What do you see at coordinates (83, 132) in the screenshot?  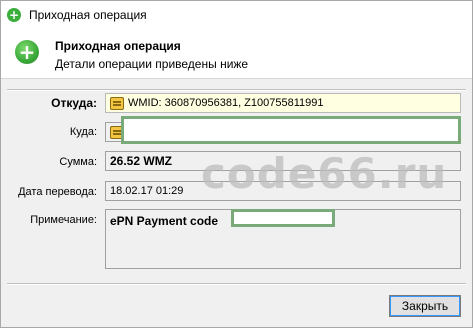 I see `to-label: Куда:` at bounding box center [83, 132].